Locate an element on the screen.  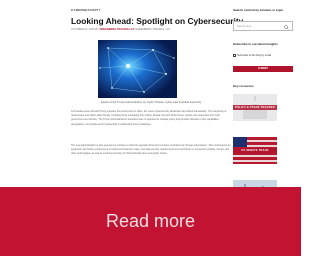
search-input: Search here is located at coordinates (263, 26).